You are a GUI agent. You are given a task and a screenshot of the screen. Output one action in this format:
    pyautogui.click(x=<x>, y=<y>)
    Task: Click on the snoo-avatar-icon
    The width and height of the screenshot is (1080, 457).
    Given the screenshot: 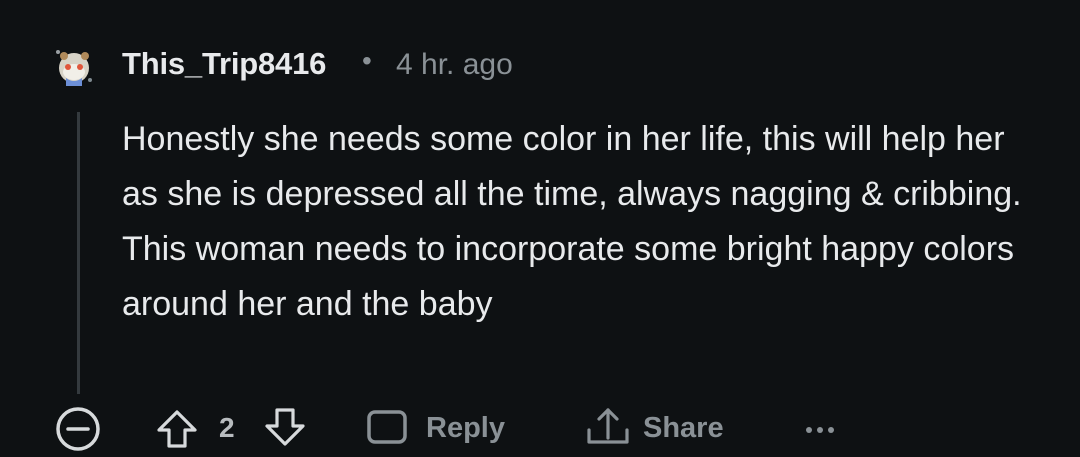 What is the action you would take?
    pyautogui.click(x=74, y=68)
    